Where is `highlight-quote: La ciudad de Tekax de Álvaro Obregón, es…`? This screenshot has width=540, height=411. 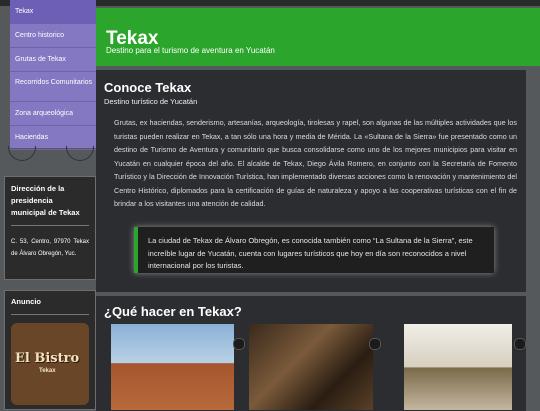
highlight-quote: La ciudad de Tekax de Álvaro Obregón, es… is located at coordinates (314, 250).